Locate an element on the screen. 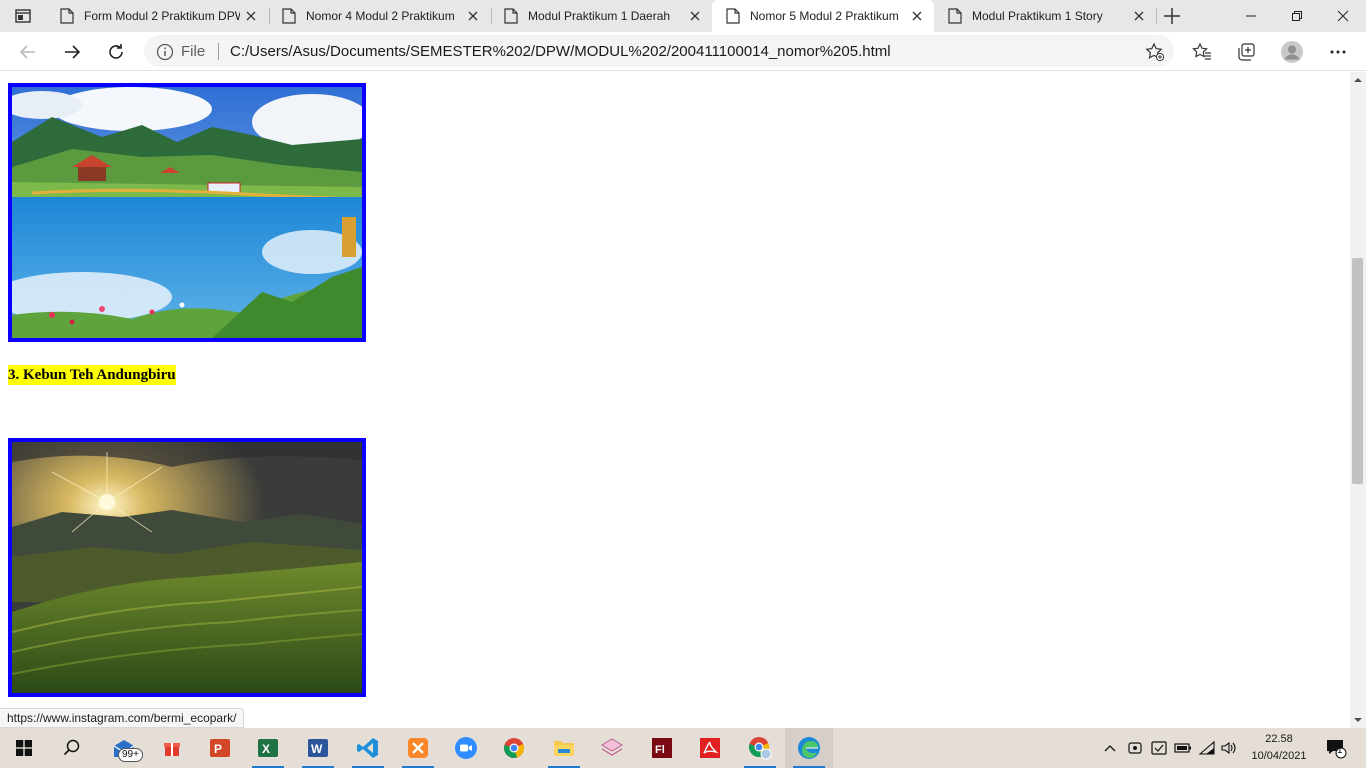  mail-badge: 99+ is located at coordinates (130, 755).